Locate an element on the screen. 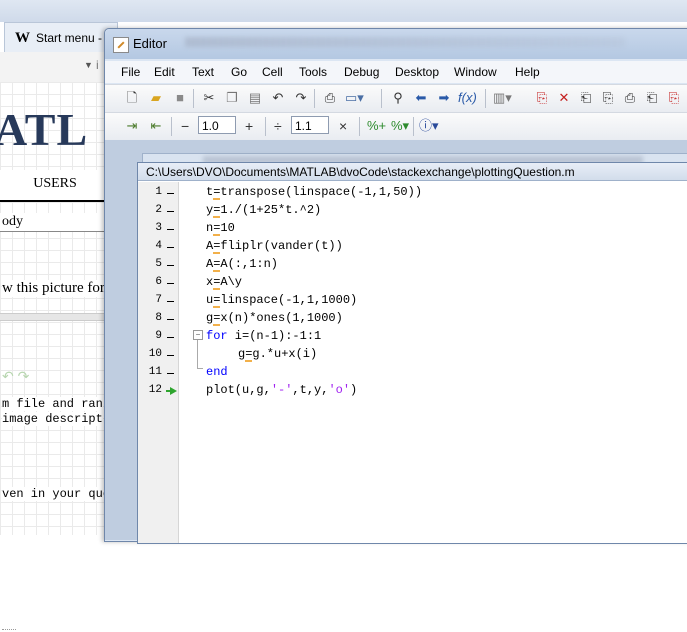  code-fold-toggle-icon: − is located at coordinates (198, 335).